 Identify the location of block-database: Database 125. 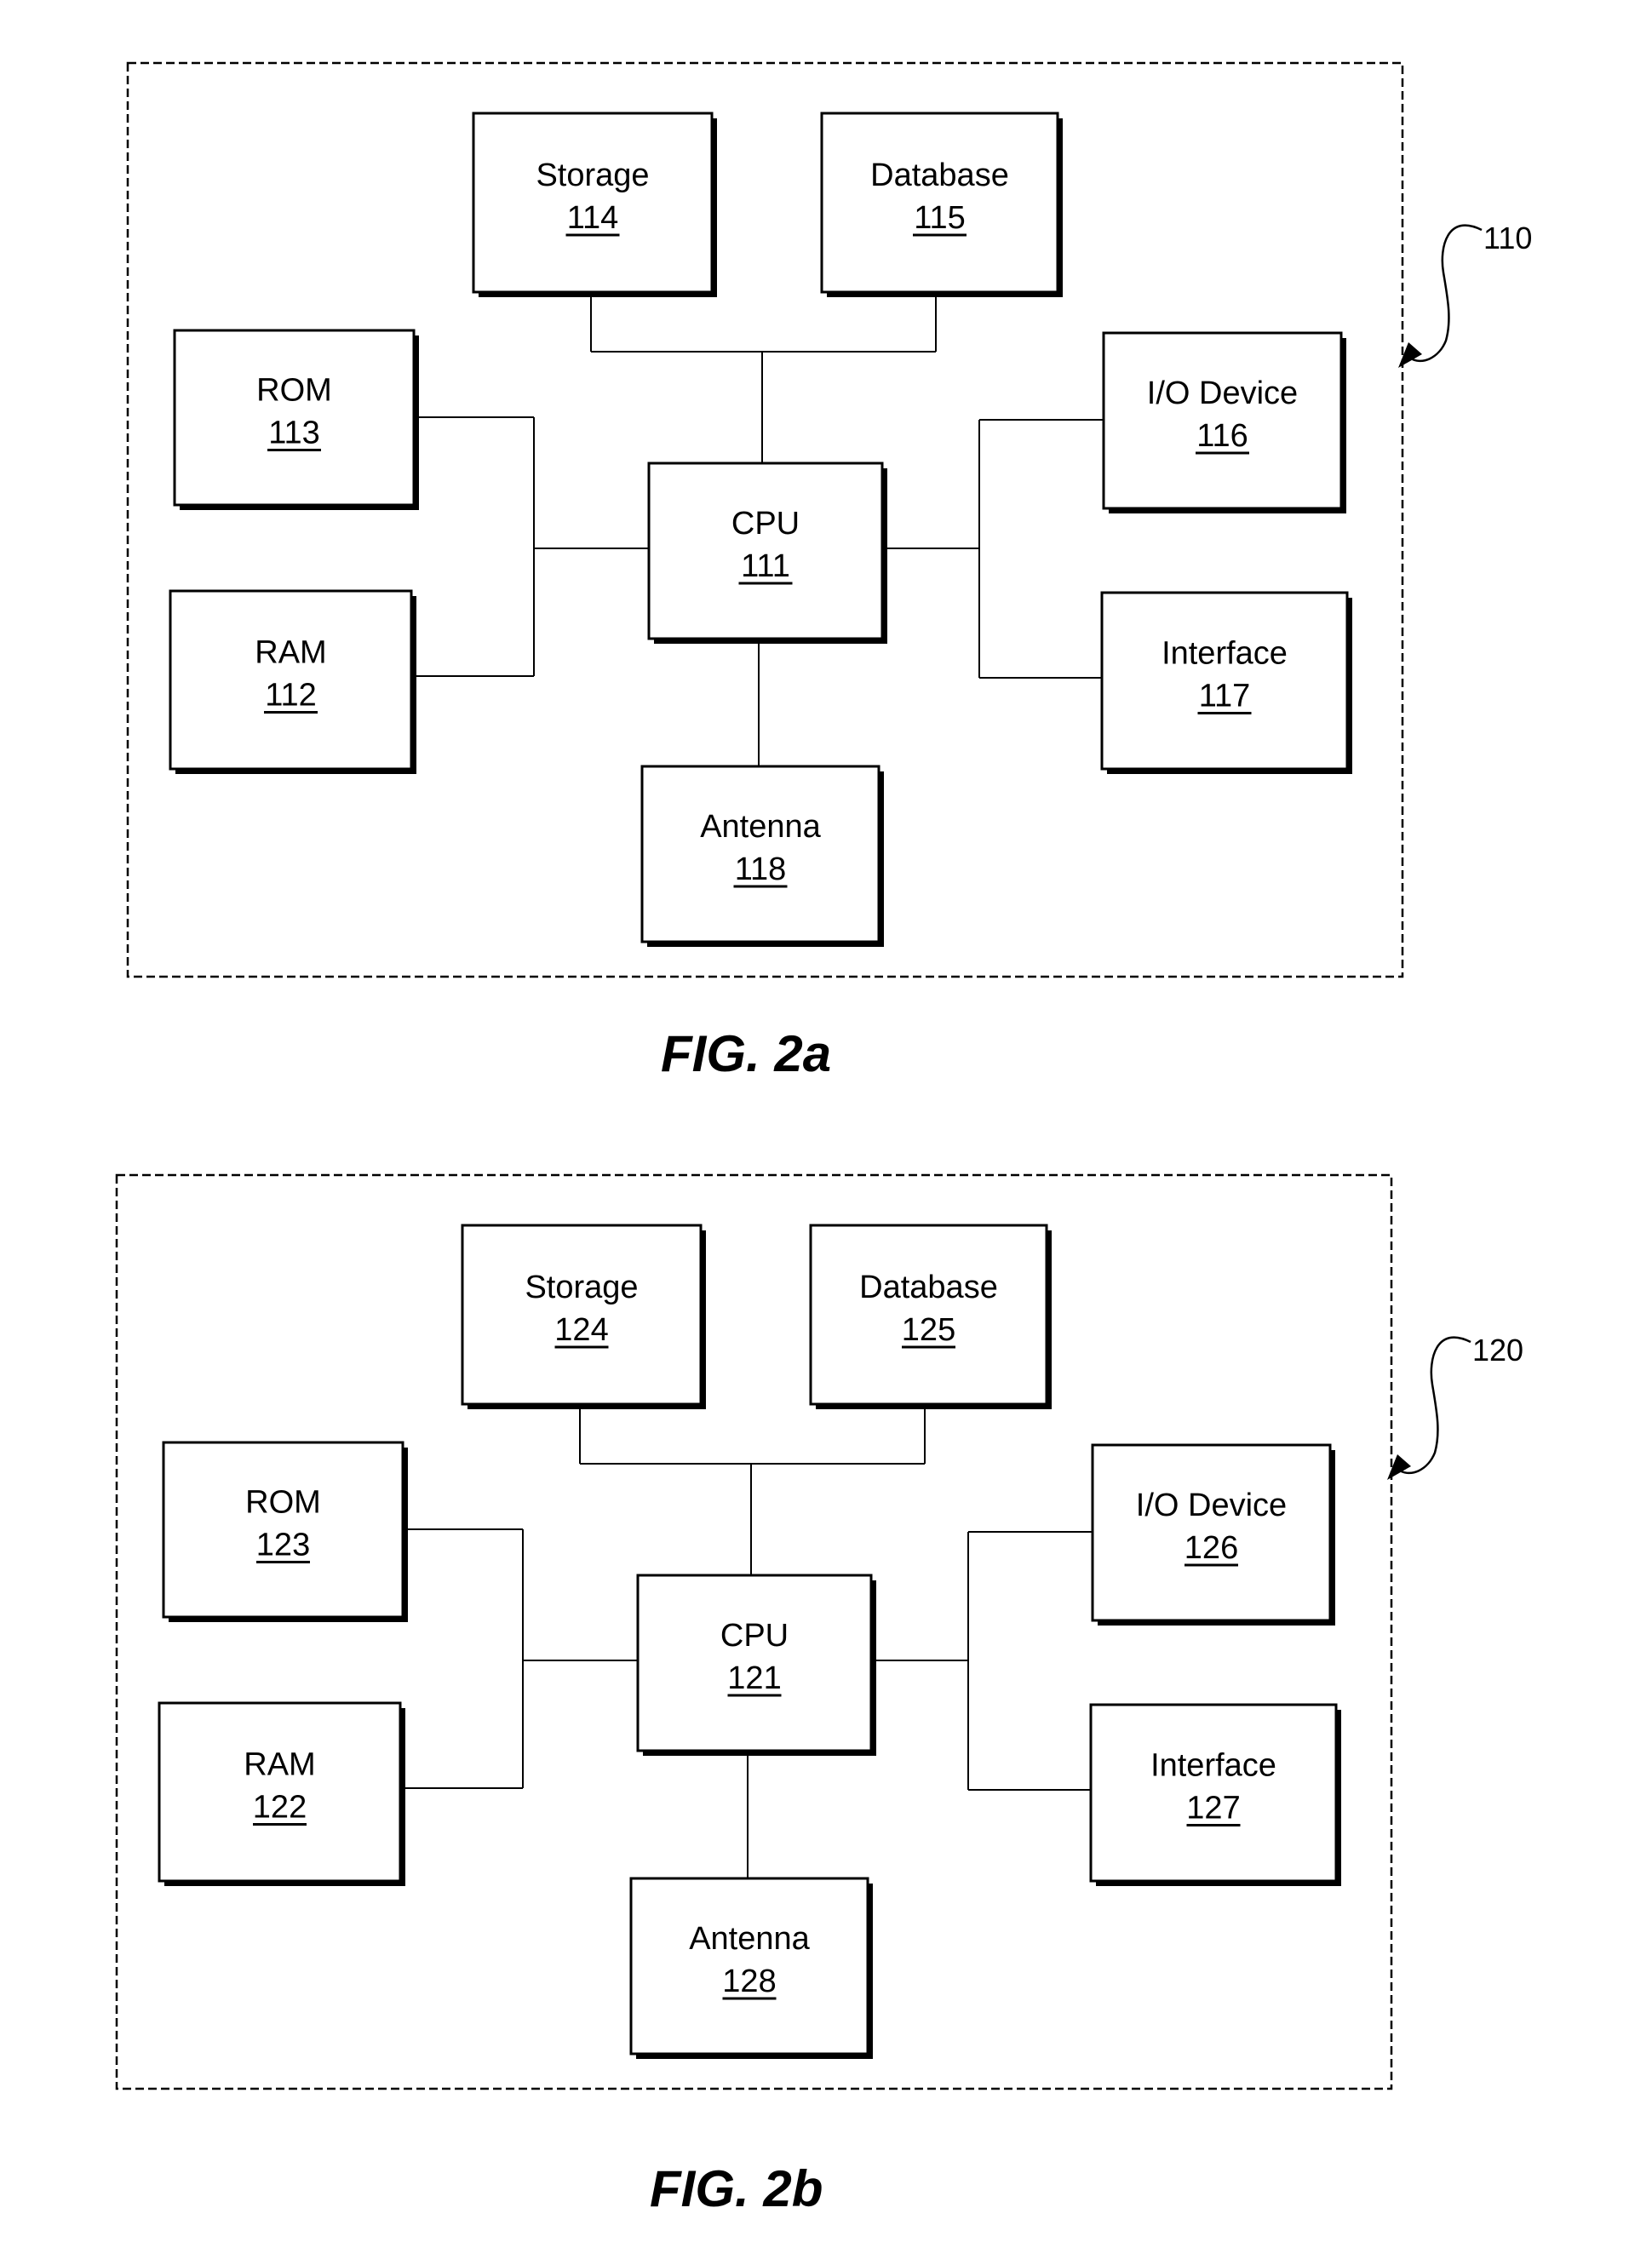
(930, 1316).